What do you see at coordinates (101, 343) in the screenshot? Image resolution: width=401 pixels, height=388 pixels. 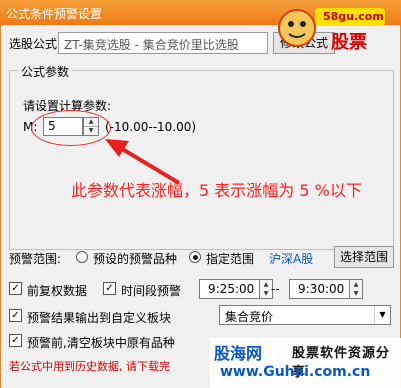 I see `clear-block-label: 预警前,清空板块中原有品种` at bounding box center [101, 343].